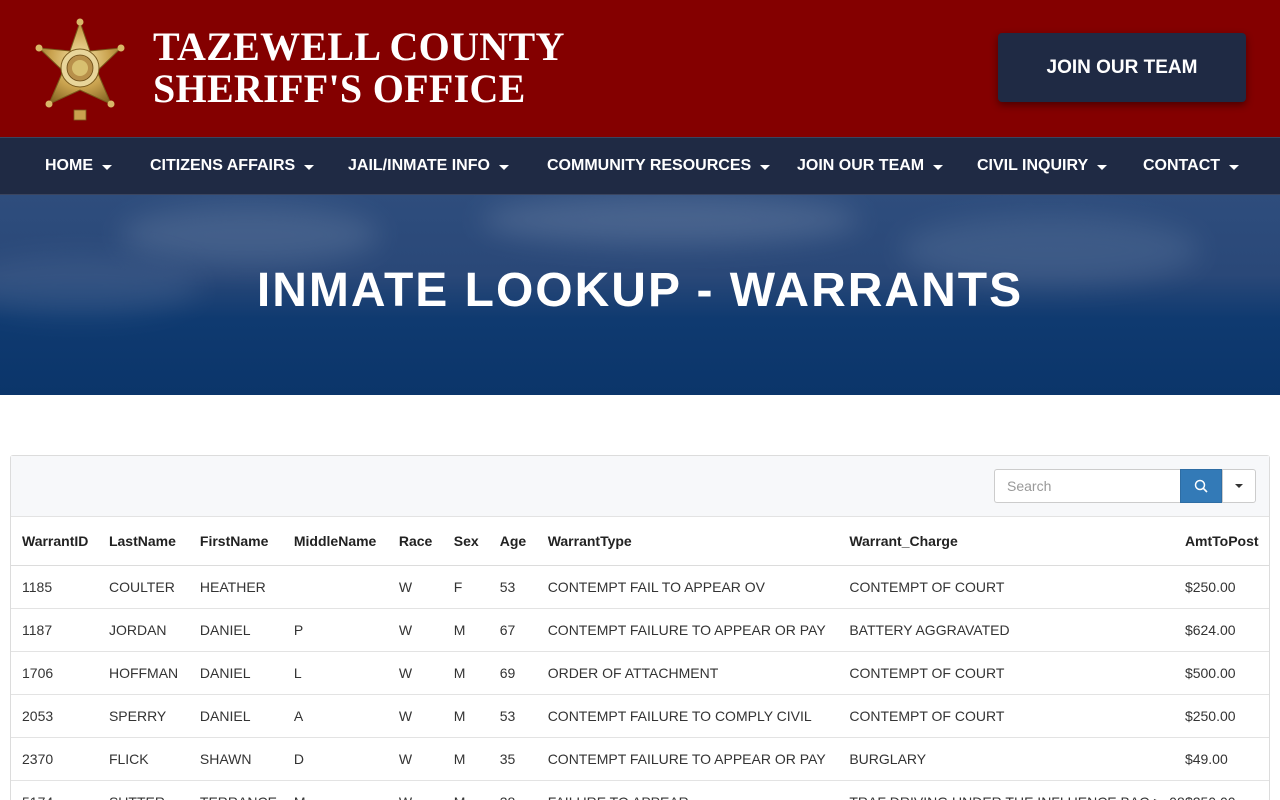 The height and width of the screenshot is (800, 1280). I want to click on column-header: WarrantID, so click(60, 541).